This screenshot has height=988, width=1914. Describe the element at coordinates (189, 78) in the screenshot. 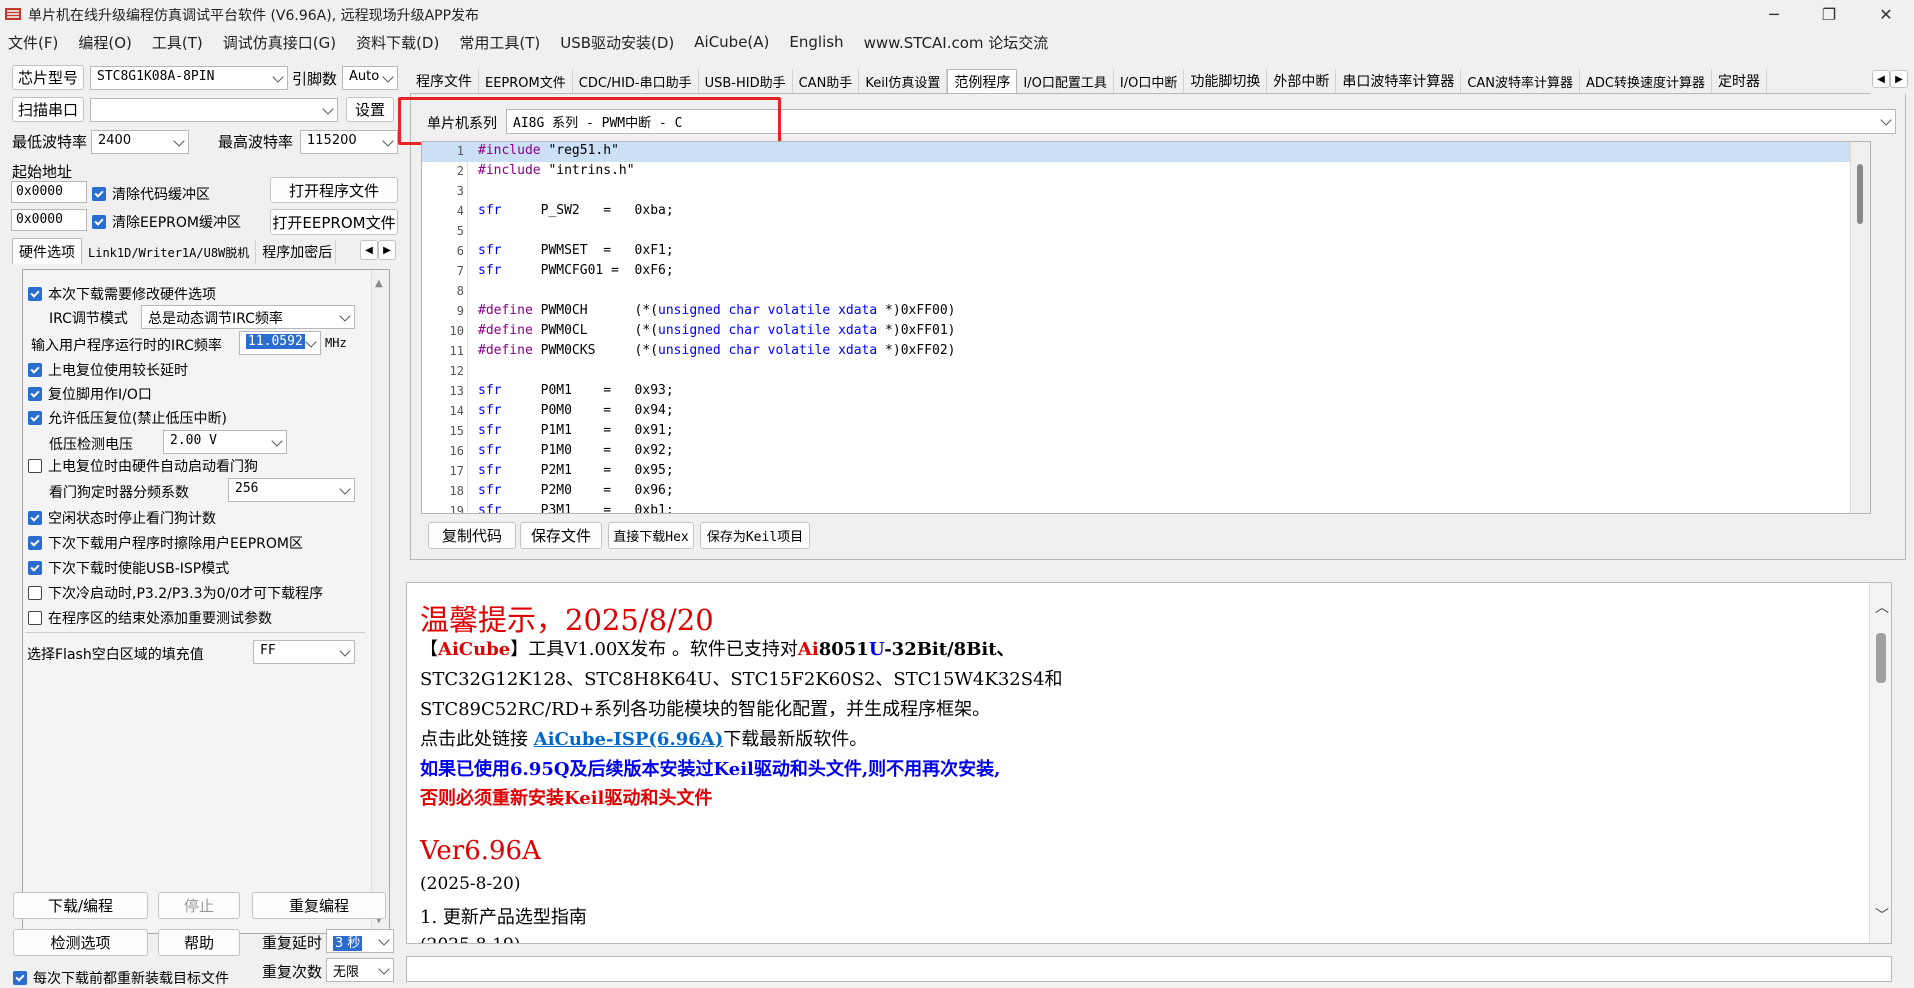

I see `chip-model-select: STC8G1K08A-8PIN` at that location.